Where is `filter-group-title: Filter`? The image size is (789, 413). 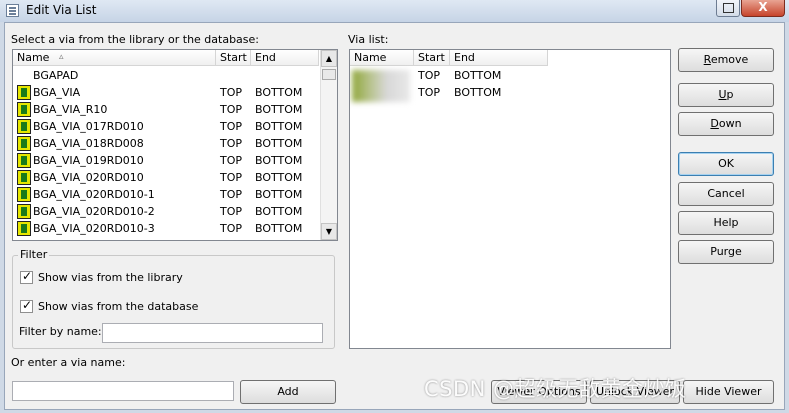
filter-group-title: Filter is located at coordinates (34, 254).